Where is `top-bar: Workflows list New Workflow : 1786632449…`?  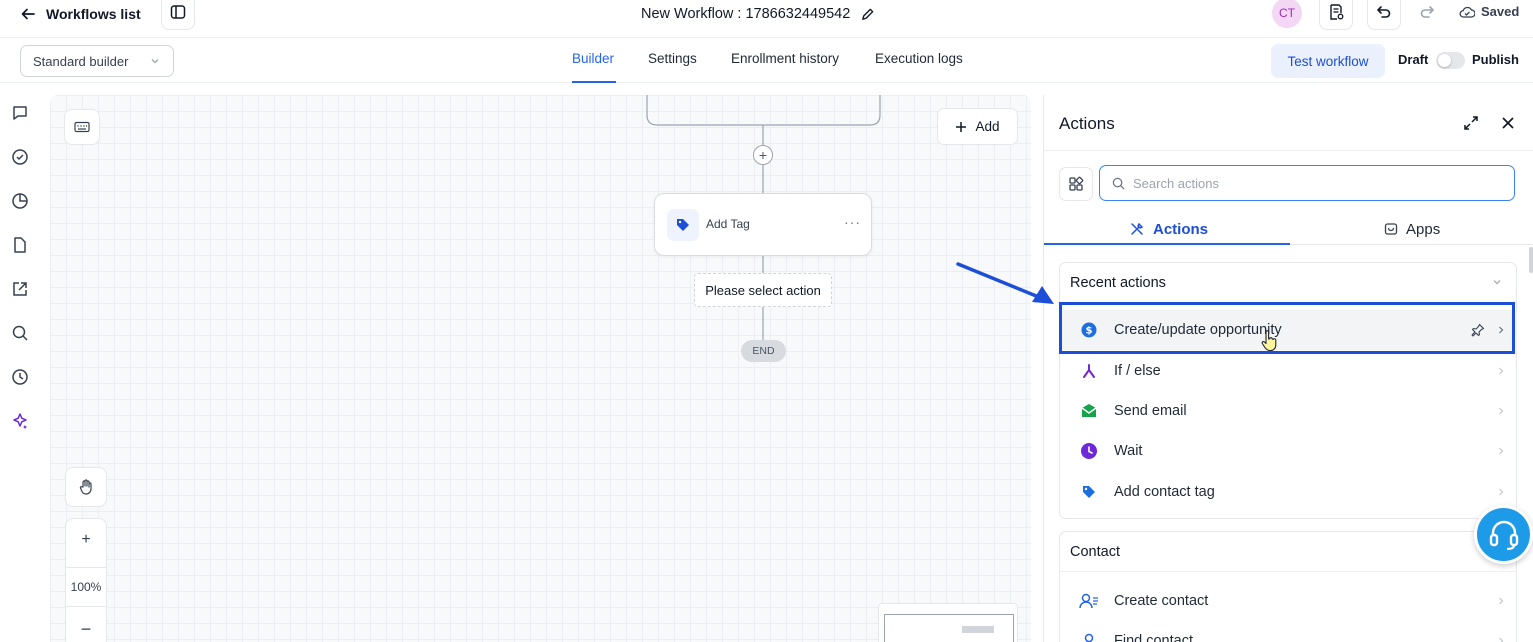
top-bar: Workflows list New Workflow : 1786632449… is located at coordinates (766, 19).